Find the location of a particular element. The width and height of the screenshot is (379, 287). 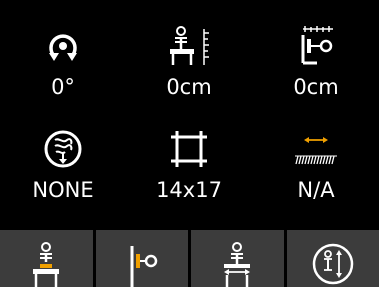

auto-tracking-icon is located at coordinates (332, 264).